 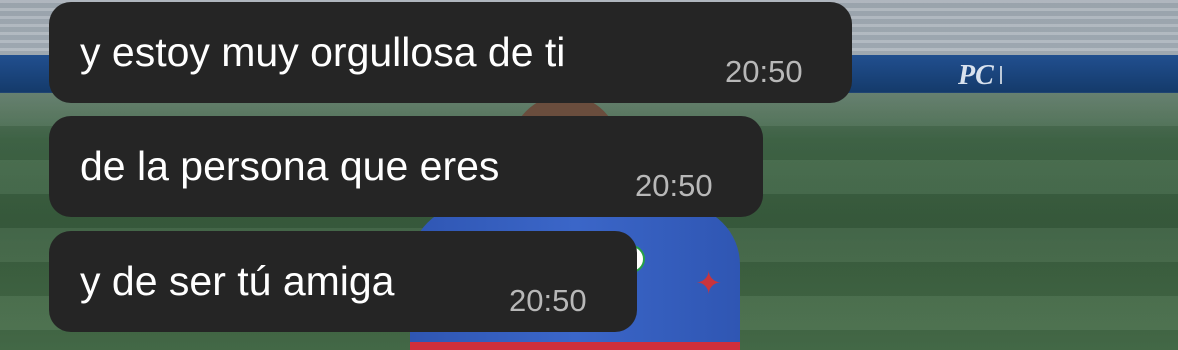 What do you see at coordinates (290, 166) in the screenshot?
I see `message-text: de la persona que eres` at bounding box center [290, 166].